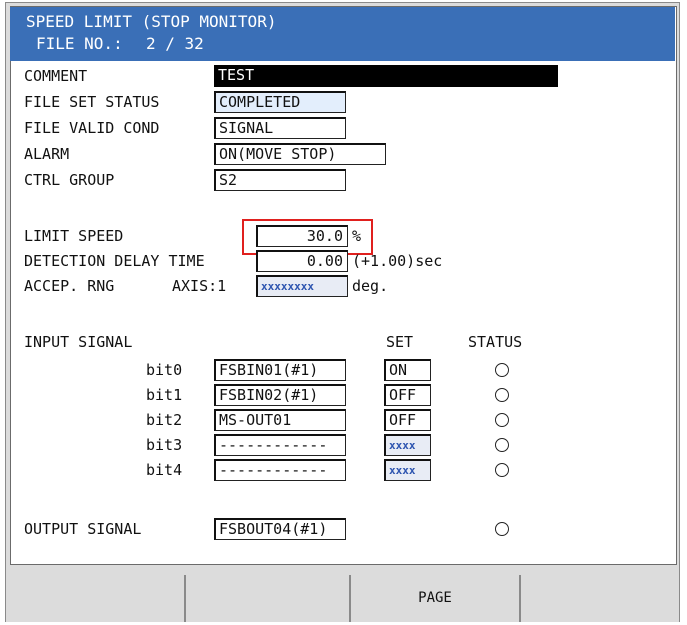  Describe the element at coordinates (302, 286) in the screenshot. I see `accep-rng-field: xxxxxxxx` at that location.